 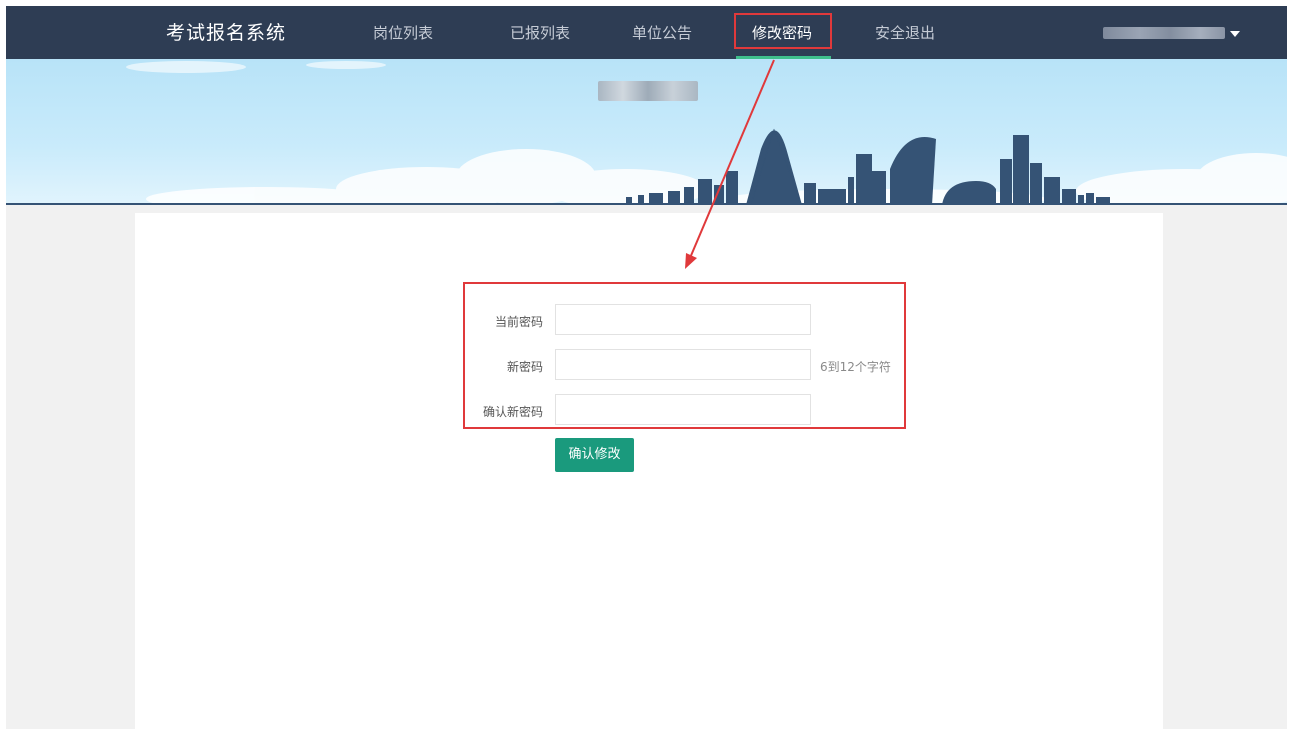 What do you see at coordinates (540, 32) in the screenshot?
I see `nav-item-applied-list: 已报列表` at bounding box center [540, 32].